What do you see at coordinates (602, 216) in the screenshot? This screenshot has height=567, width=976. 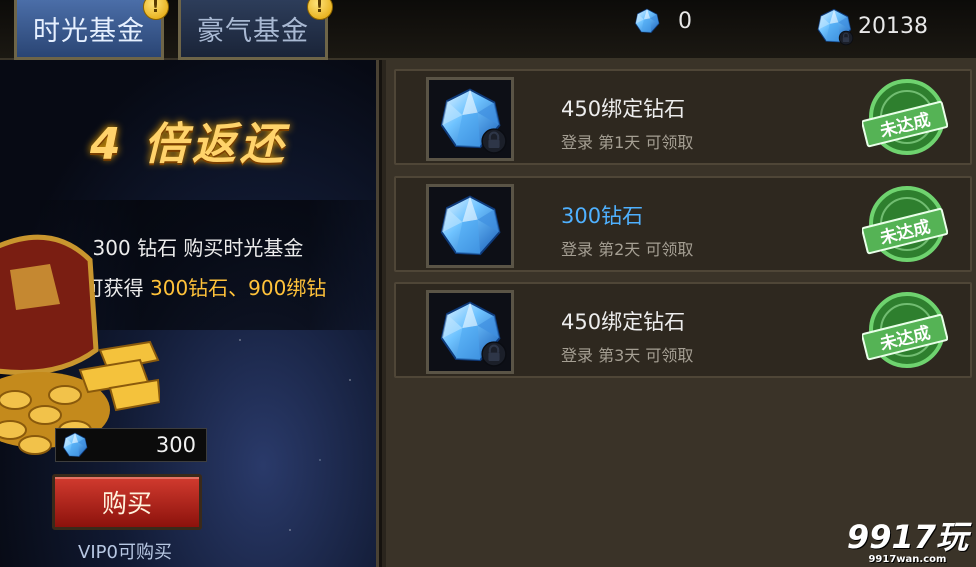 I see `reward-title: 300钻石` at bounding box center [602, 216].